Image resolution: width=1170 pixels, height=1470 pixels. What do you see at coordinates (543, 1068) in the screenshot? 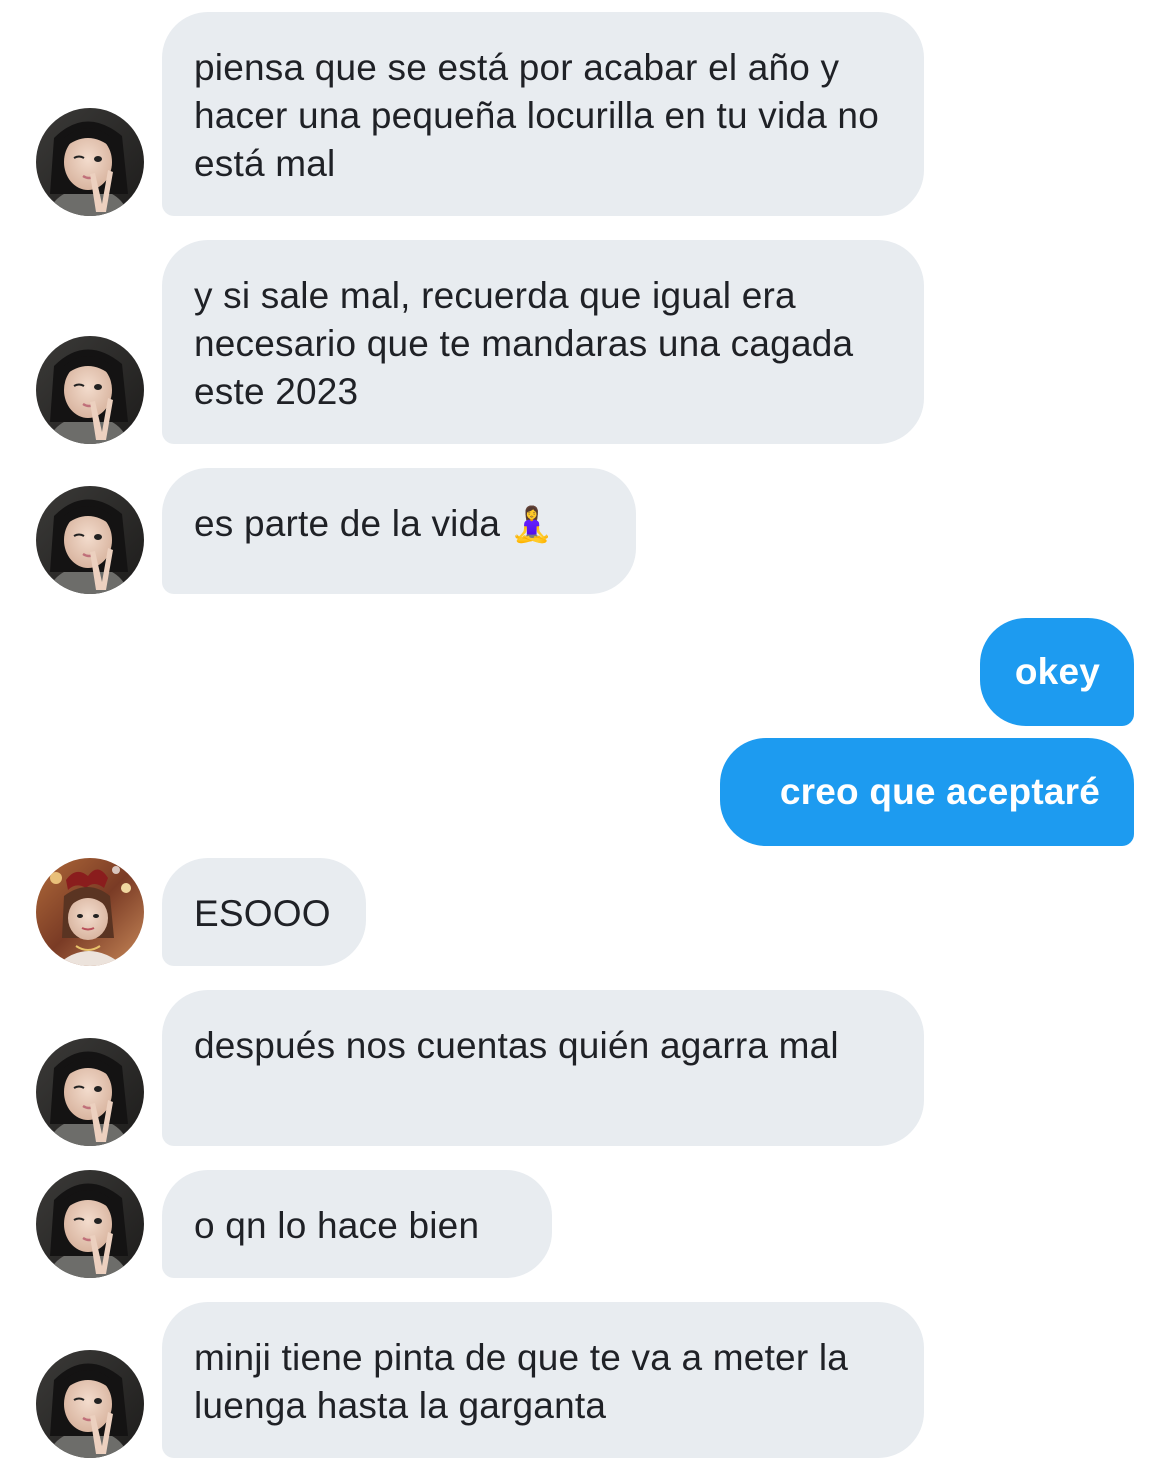
I see `message-bubble: después nos cuentas quién agarra mal` at bounding box center [543, 1068].